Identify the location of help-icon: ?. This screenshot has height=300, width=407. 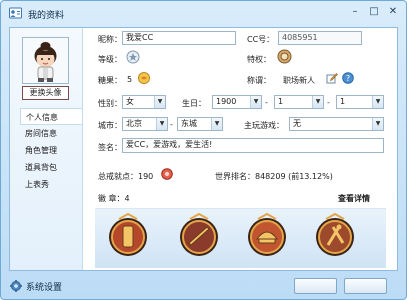
(348, 78).